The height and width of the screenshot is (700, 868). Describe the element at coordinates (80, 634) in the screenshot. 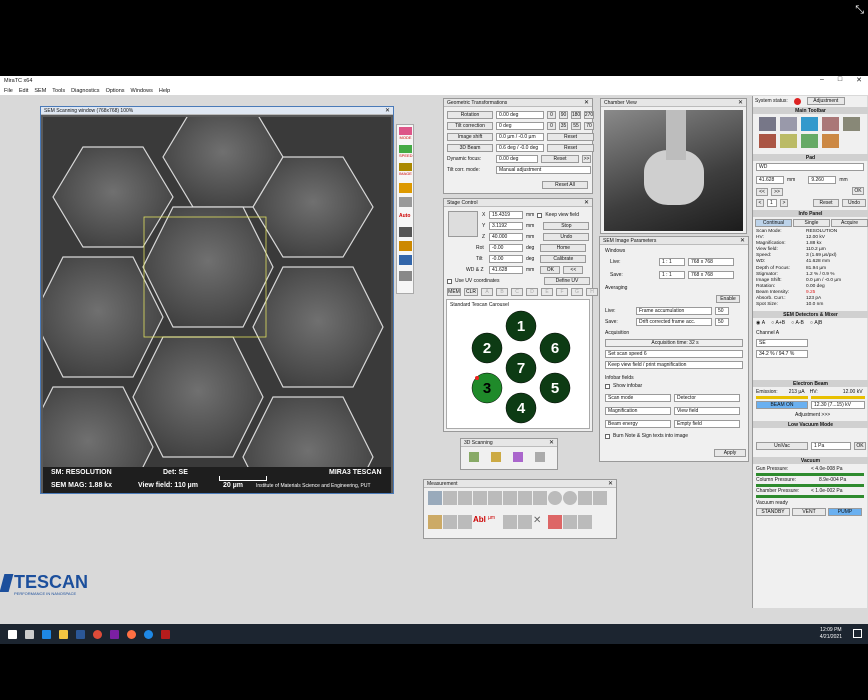

I see `store-icon` at that location.